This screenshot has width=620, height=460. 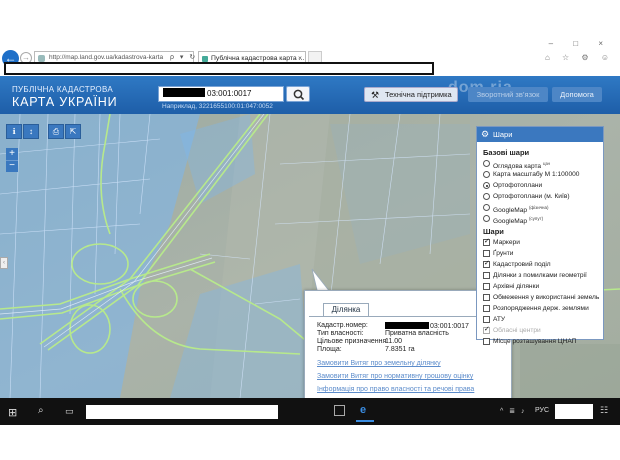 I want to click on search-hint: Наприклад, 3221655100:01:047:0052, so click(x=217, y=106).